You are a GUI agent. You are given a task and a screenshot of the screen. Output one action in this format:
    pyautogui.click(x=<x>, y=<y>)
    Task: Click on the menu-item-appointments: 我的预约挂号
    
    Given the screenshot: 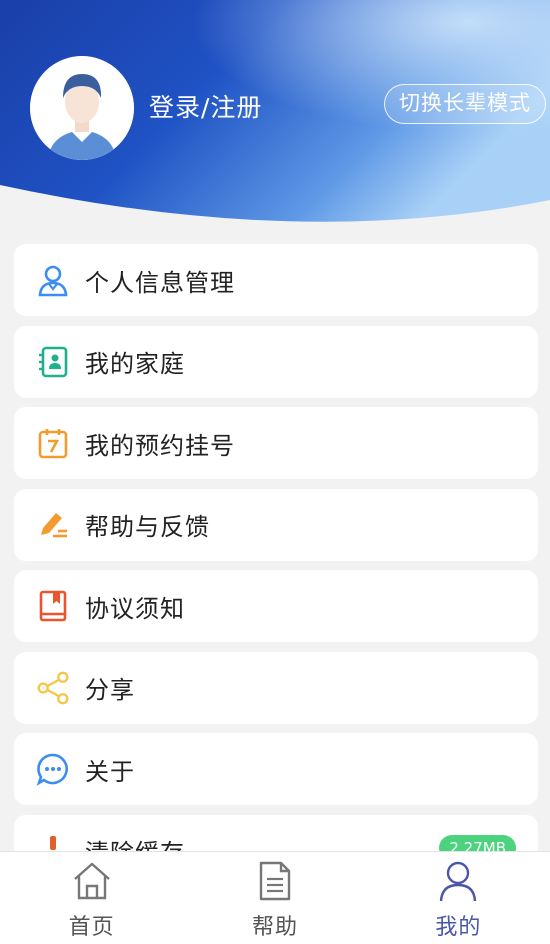 What is the action you would take?
    pyautogui.click(x=276, y=443)
    